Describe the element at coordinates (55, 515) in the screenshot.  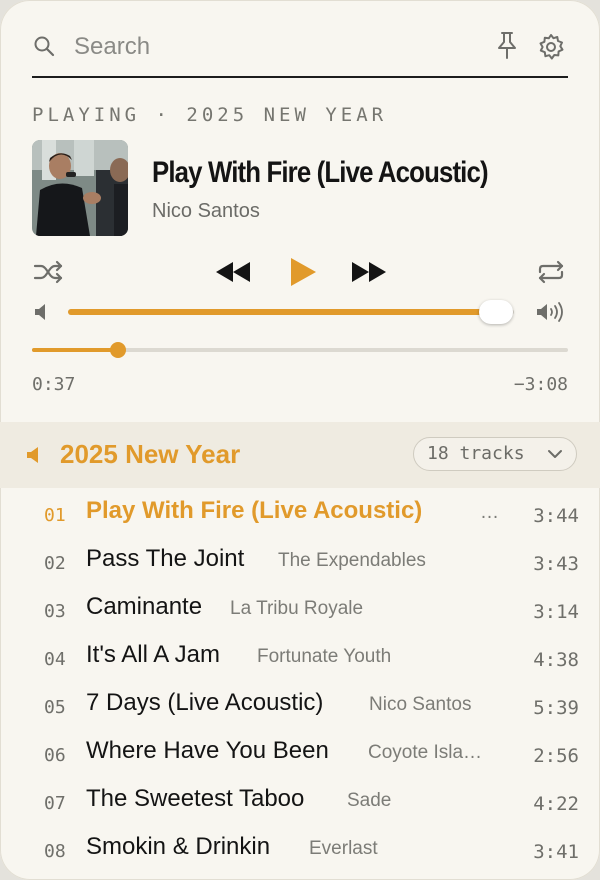
I see `track-number: 01` at that location.